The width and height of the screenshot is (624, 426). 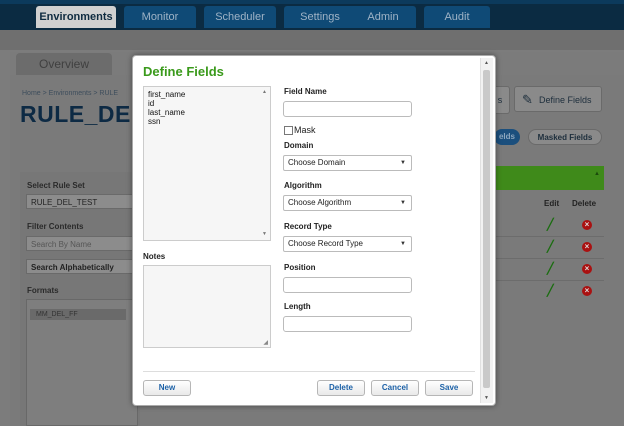 I want to click on algorithm-label: Algorithm, so click(x=303, y=185).